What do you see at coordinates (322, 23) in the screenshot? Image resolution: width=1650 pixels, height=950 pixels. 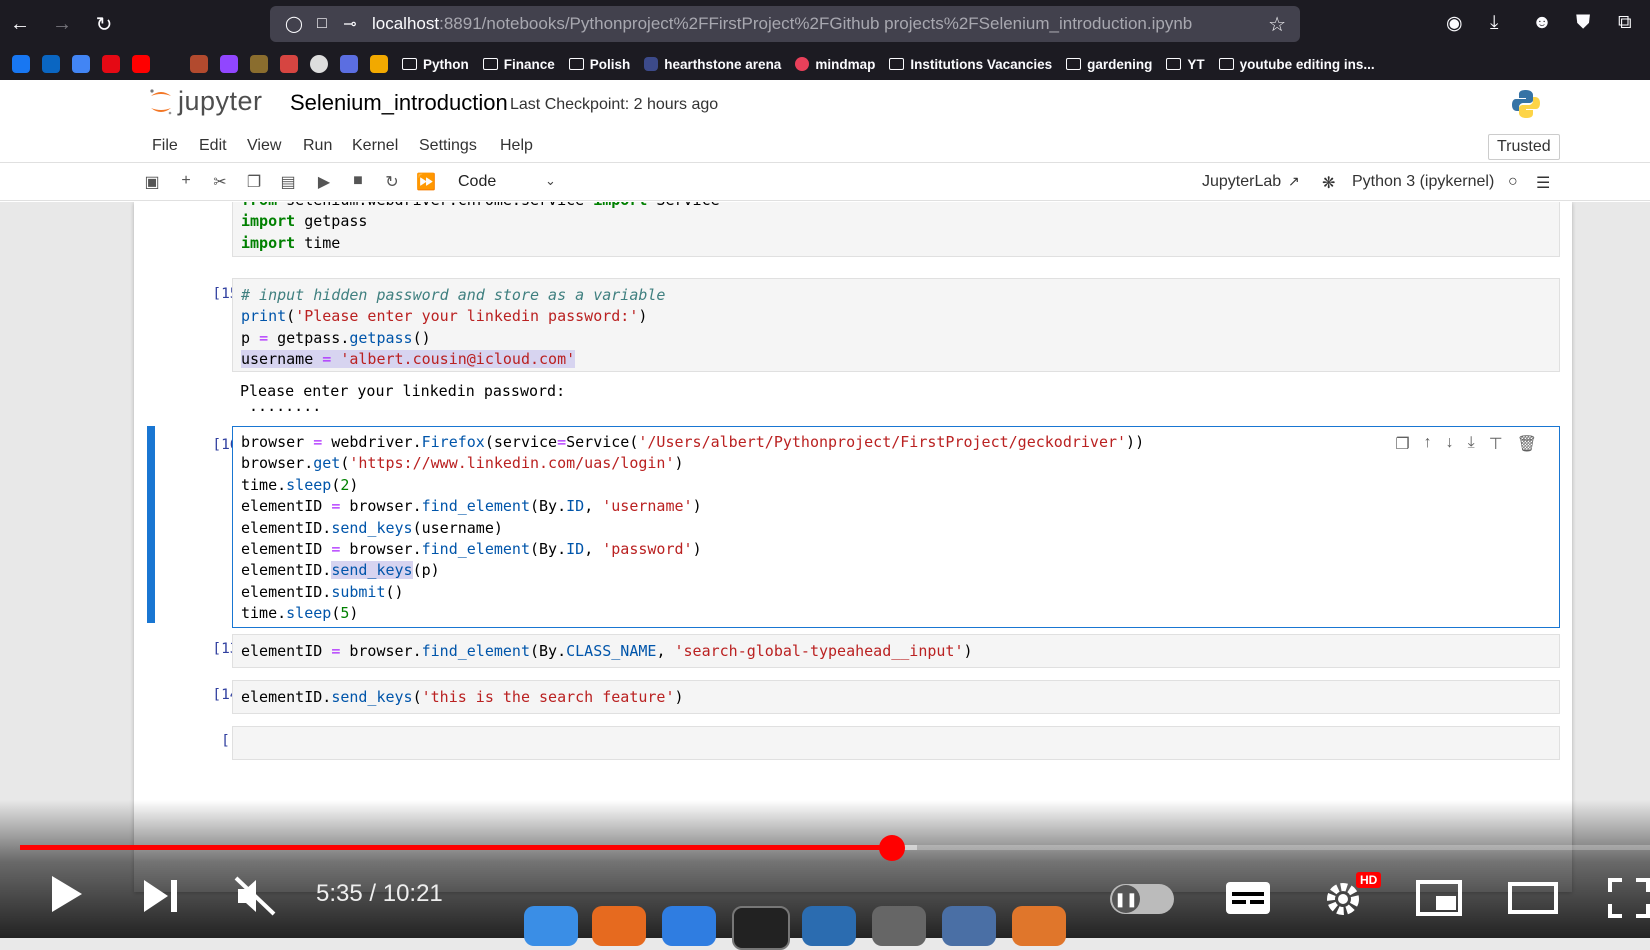 I see `page-icon: □` at bounding box center [322, 23].